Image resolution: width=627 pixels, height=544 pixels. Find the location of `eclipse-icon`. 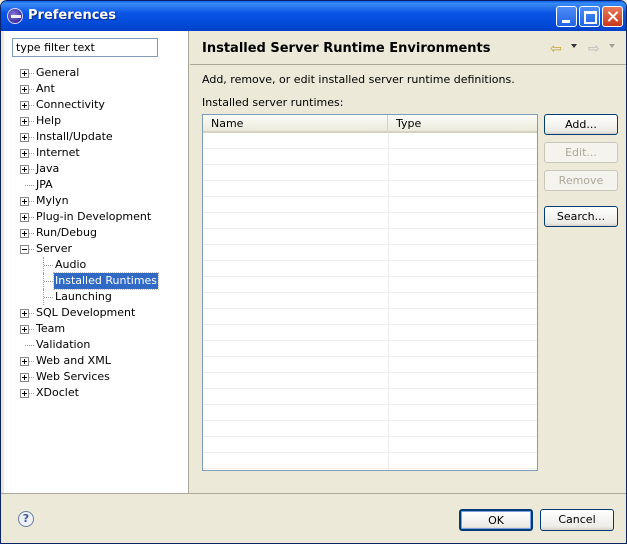

eclipse-icon is located at coordinates (15, 16).